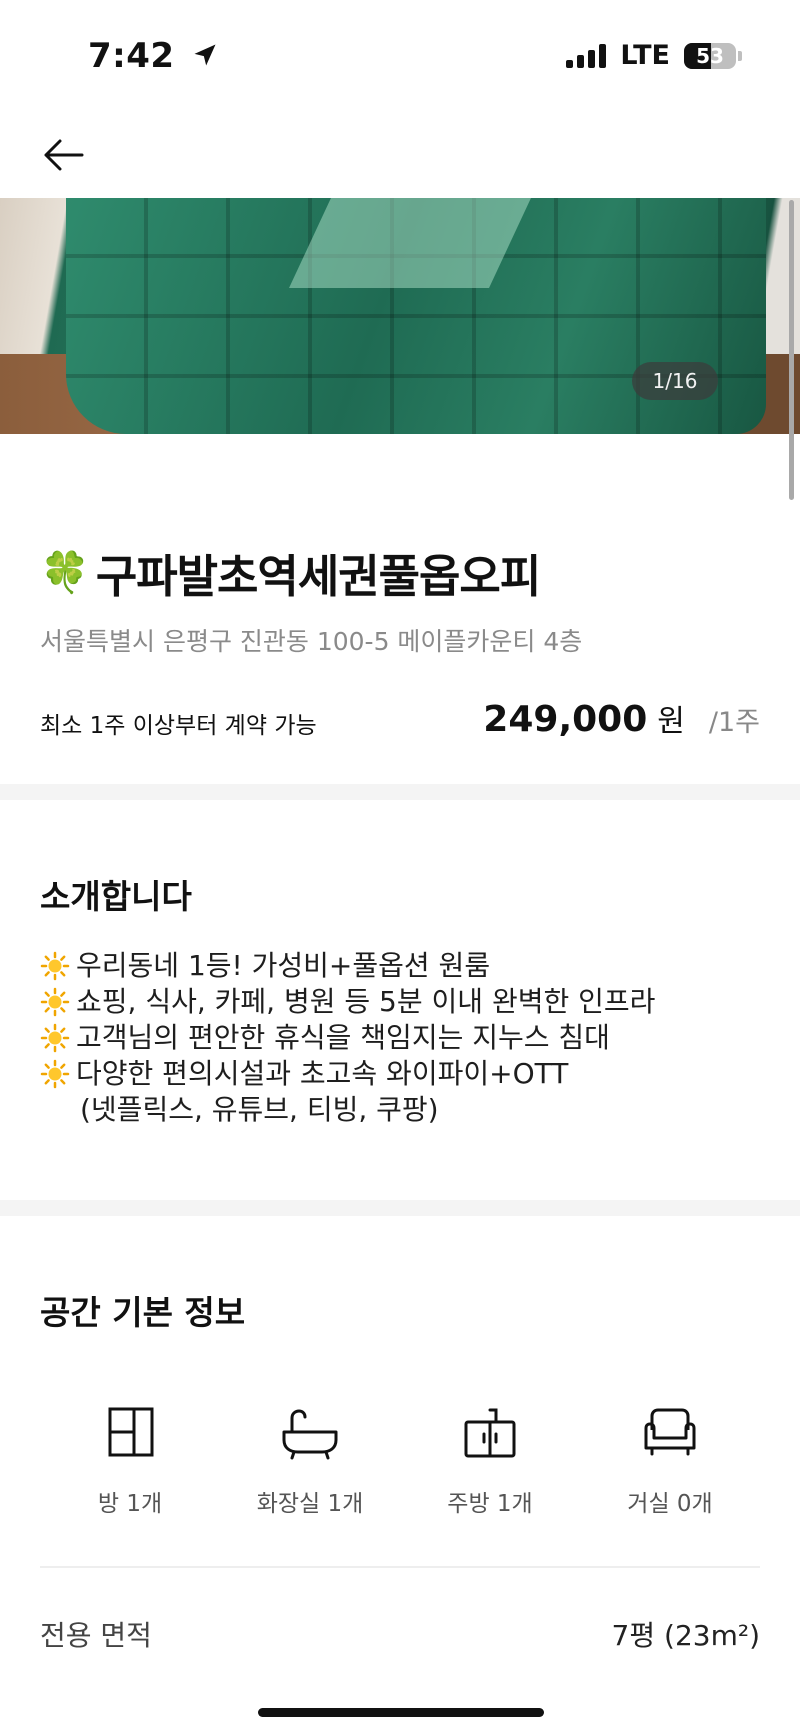  What do you see at coordinates (116, 896) in the screenshot?
I see `intro-heading: 소개합니다` at bounding box center [116, 896].